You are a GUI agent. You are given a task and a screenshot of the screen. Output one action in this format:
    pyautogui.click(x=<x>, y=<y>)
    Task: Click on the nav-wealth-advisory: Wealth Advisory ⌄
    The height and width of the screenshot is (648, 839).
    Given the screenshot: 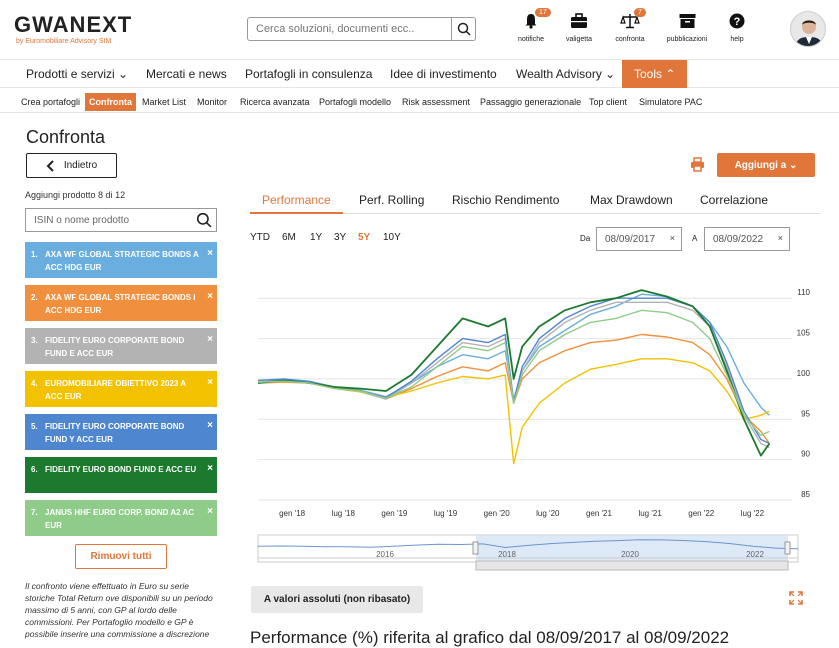 What is the action you would take?
    pyautogui.click(x=565, y=74)
    